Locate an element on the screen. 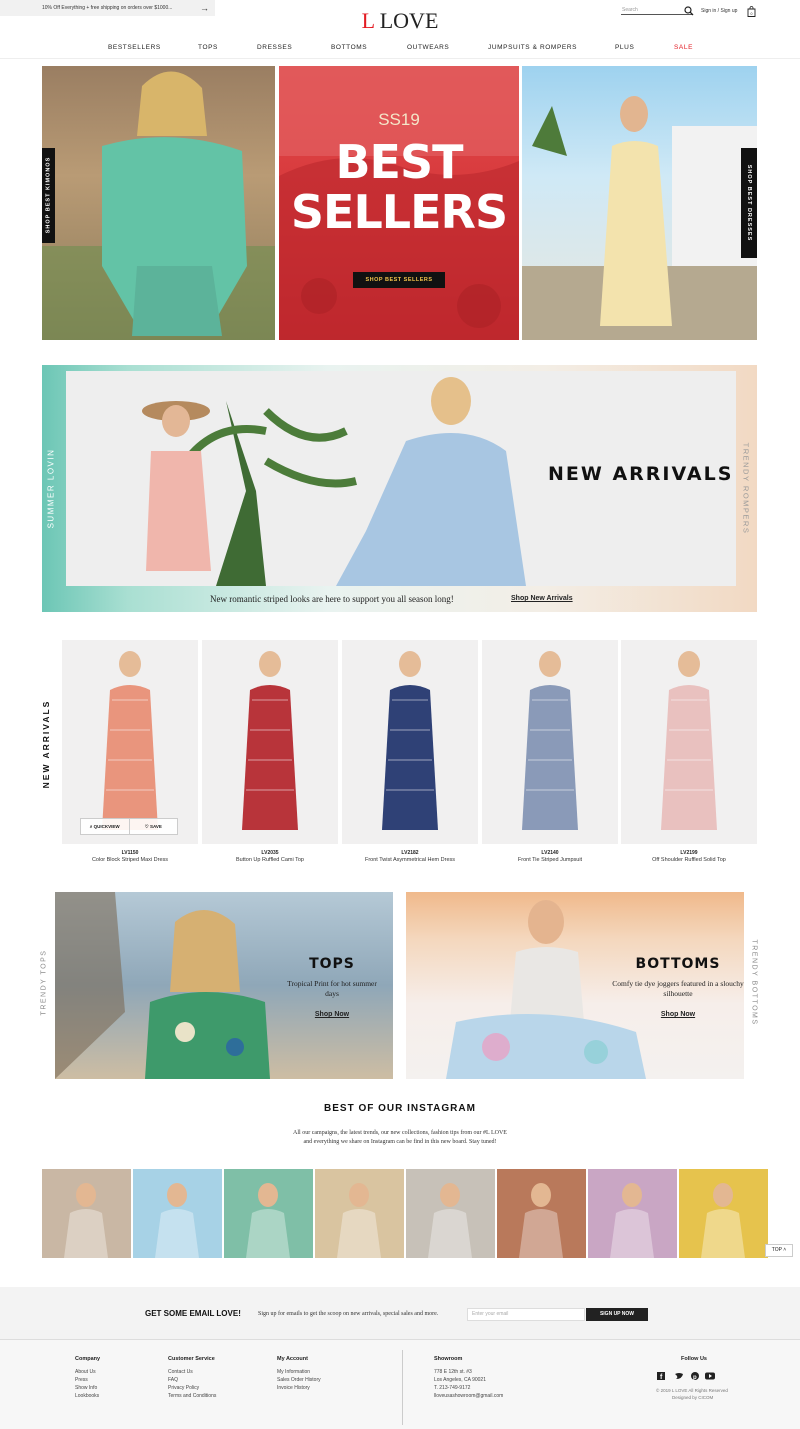  product-code: LV2035 is located at coordinates (270, 853).